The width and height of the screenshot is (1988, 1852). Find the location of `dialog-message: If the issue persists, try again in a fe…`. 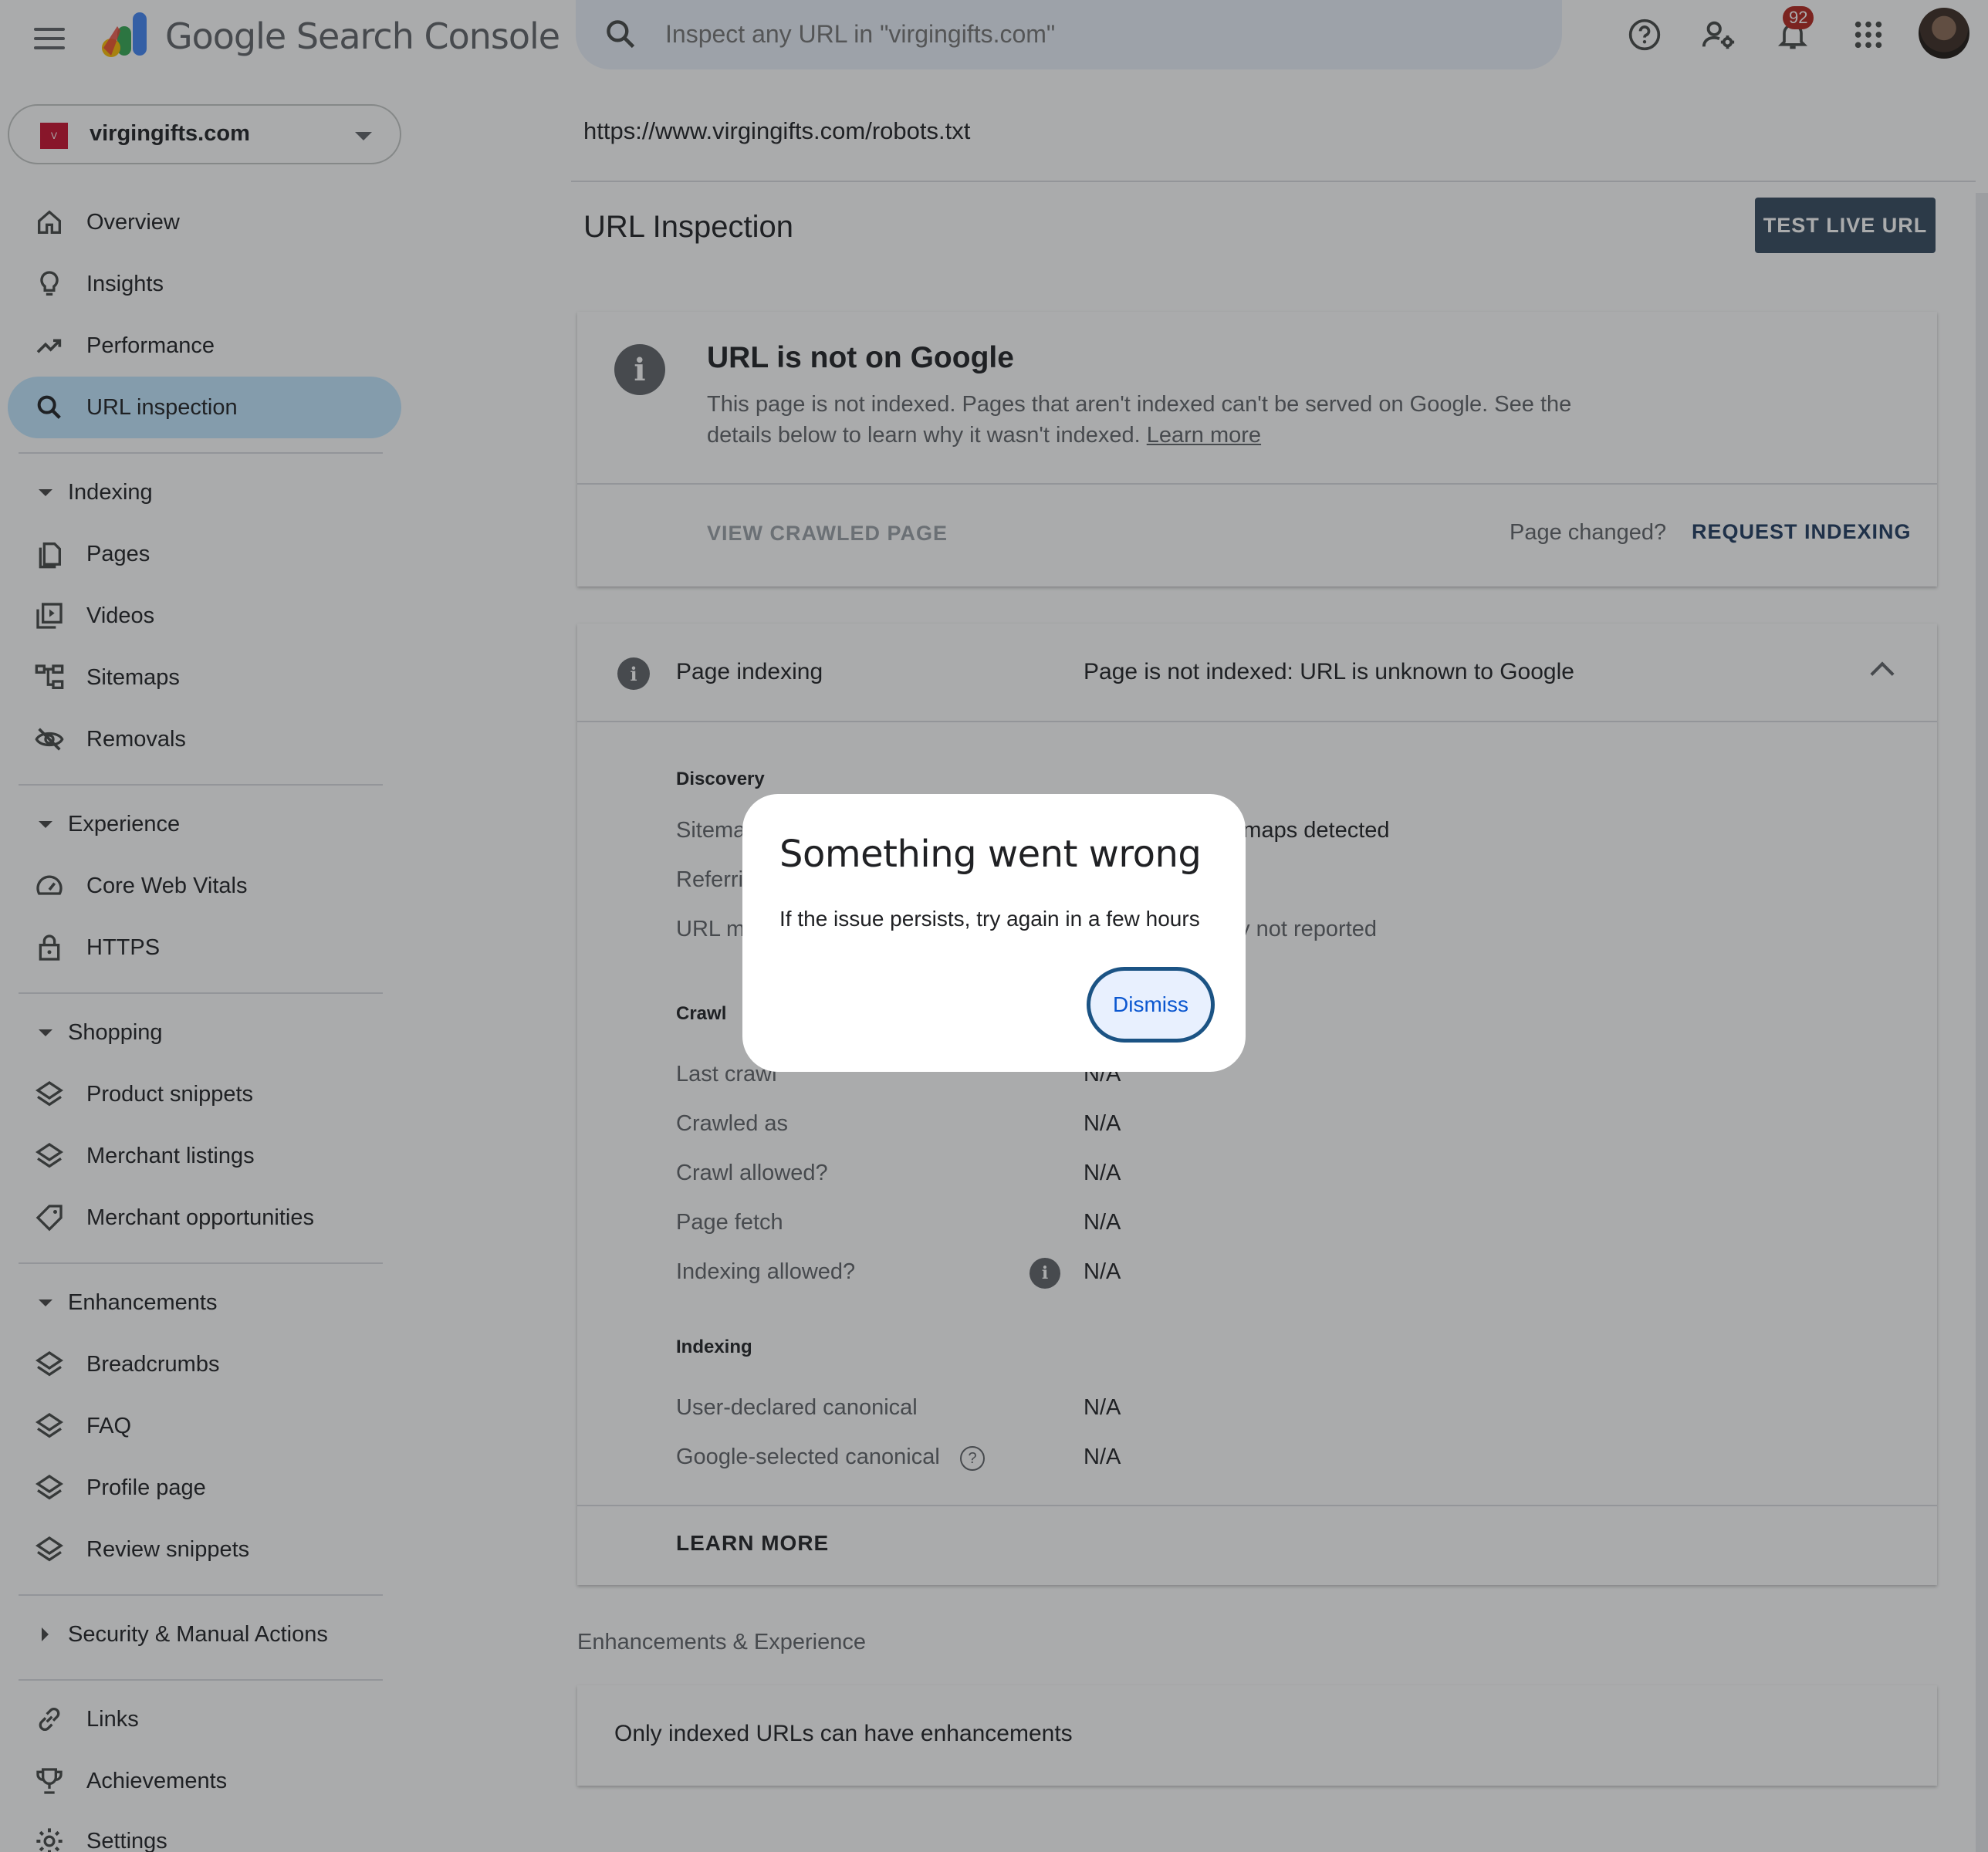

dialog-message: If the issue persists, try again in a fe… is located at coordinates (989, 919).